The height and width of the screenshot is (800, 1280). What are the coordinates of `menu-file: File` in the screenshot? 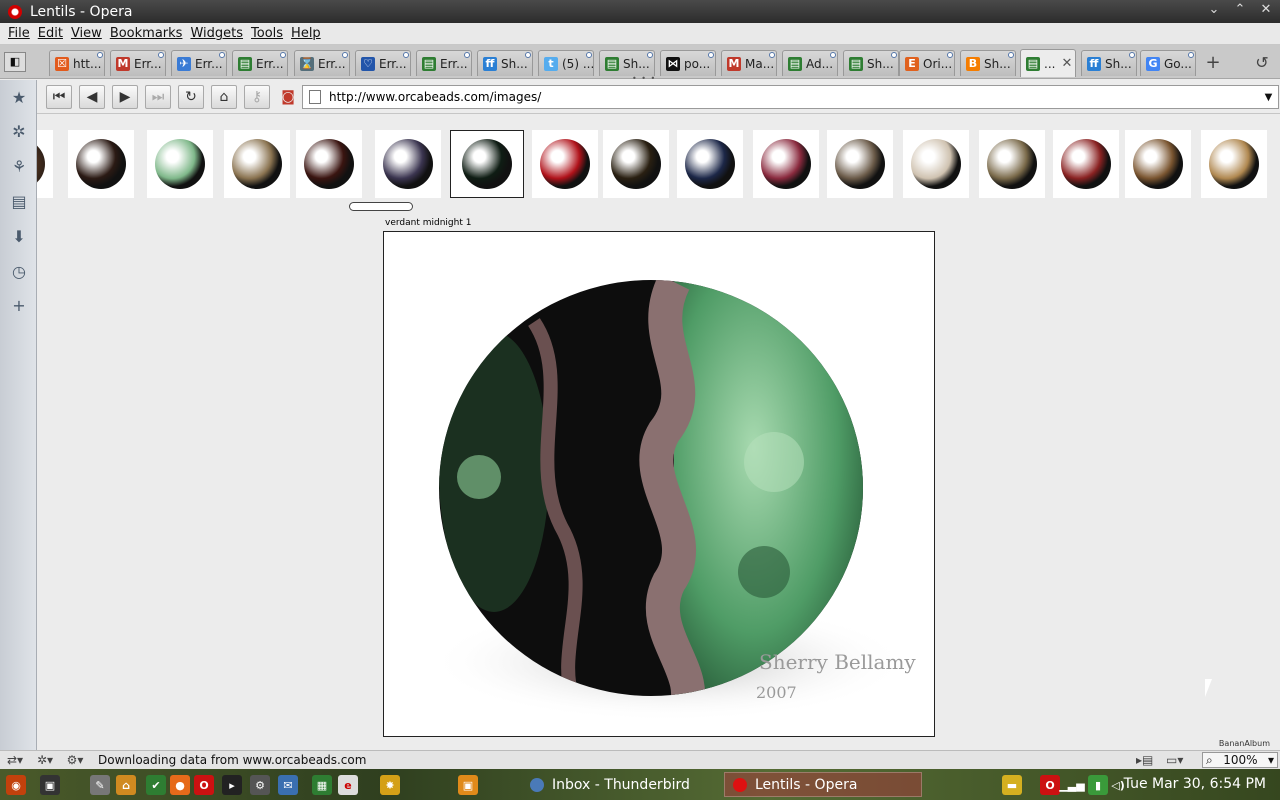 It's located at (19, 33).